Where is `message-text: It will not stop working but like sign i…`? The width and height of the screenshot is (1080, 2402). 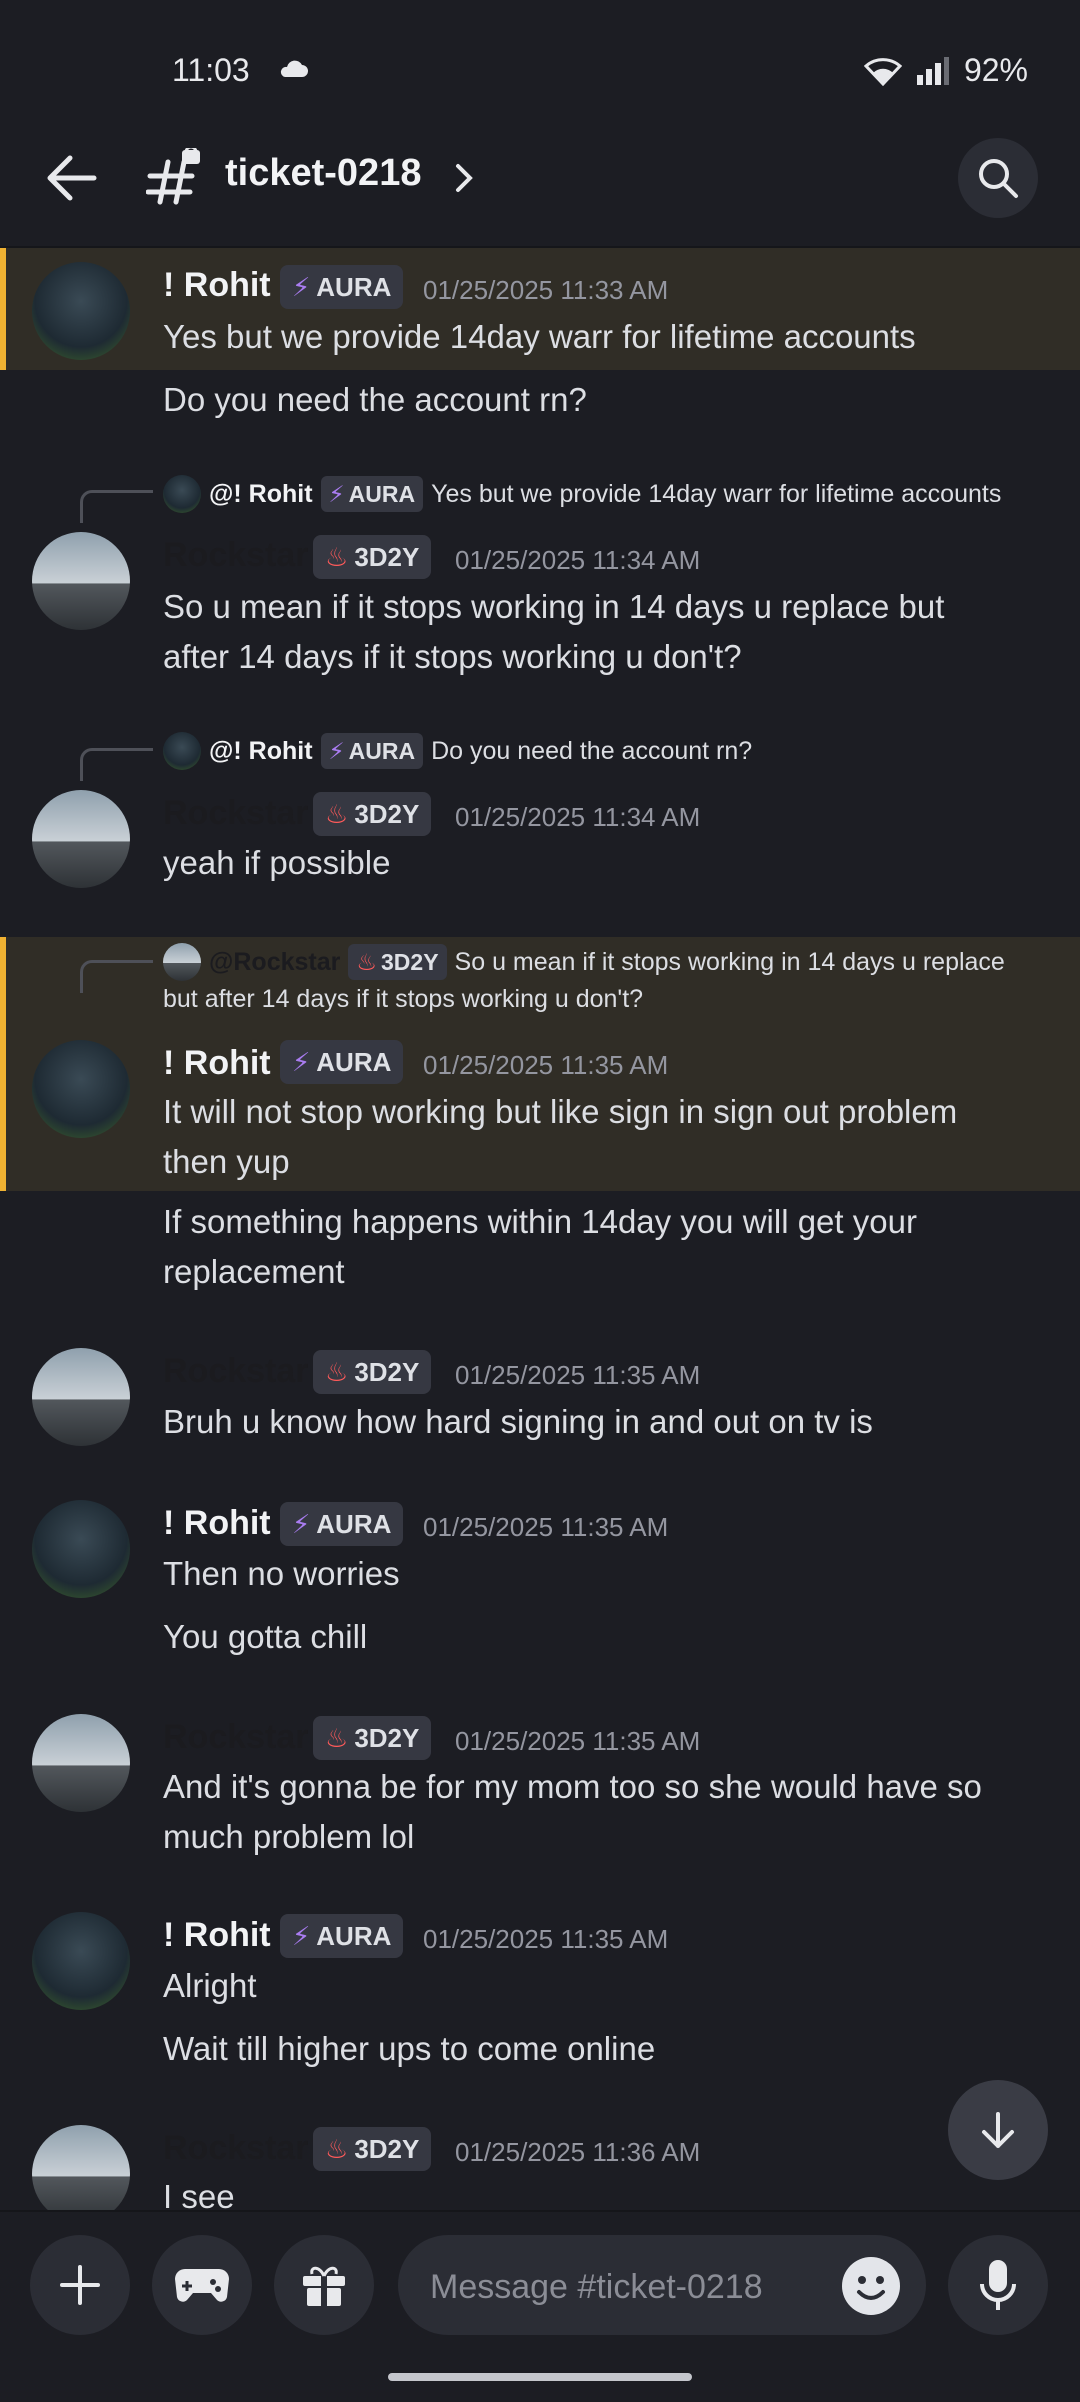
message-text: It will not stop working but like sign i… is located at coordinates (560, 1111).